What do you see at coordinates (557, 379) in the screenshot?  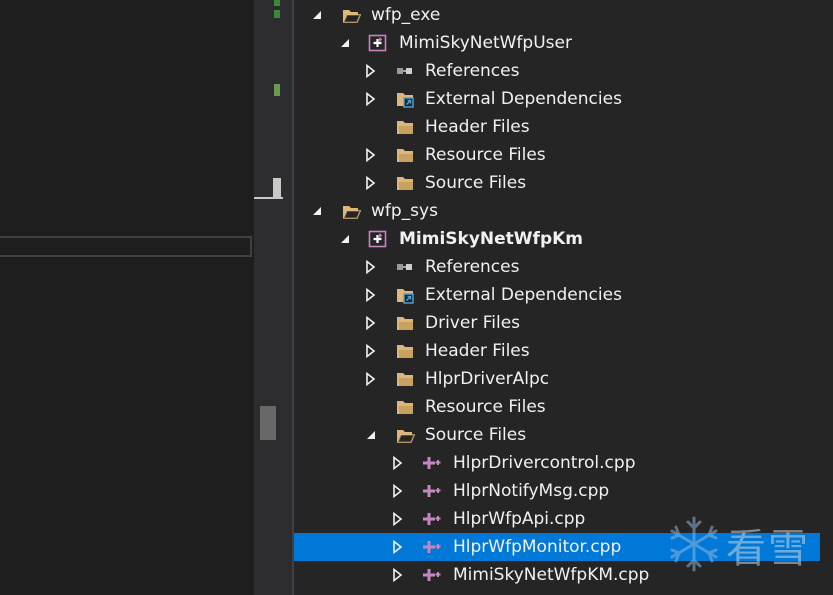 I see `tree-item: HlprDriverAlpc` at bounding box center [557, 379].